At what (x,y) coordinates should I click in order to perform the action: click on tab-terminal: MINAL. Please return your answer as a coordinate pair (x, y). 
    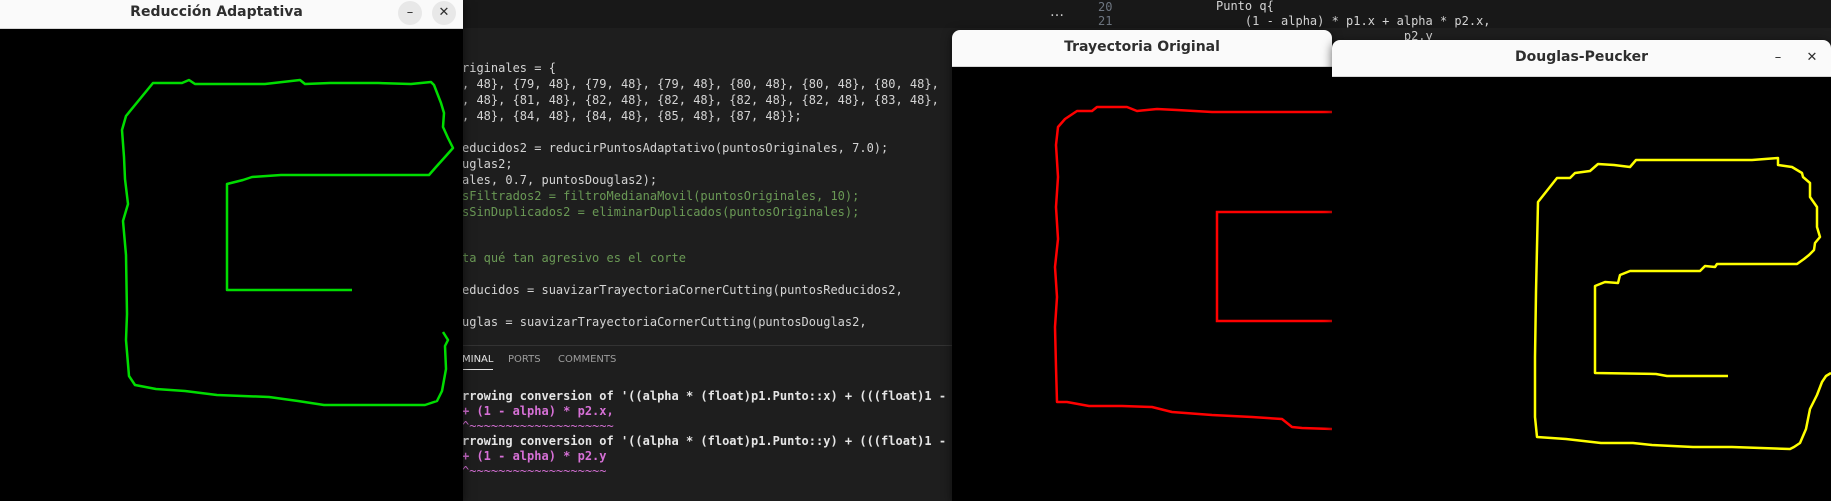
    Looking at the image, I should click on (478, 362).